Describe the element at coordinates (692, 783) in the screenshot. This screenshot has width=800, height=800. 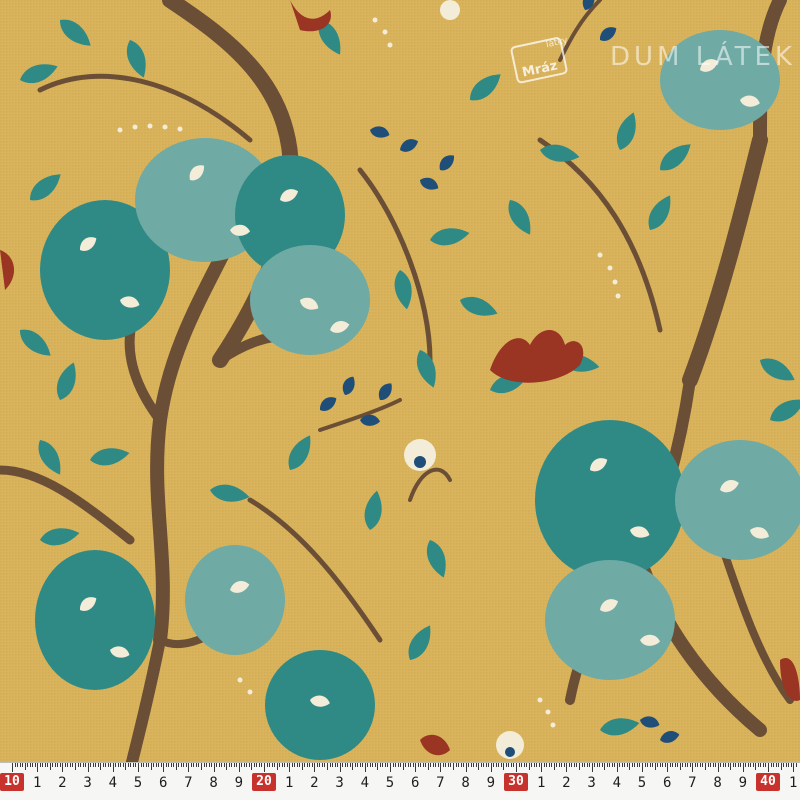
I see `ruler-label: 7` at that location.